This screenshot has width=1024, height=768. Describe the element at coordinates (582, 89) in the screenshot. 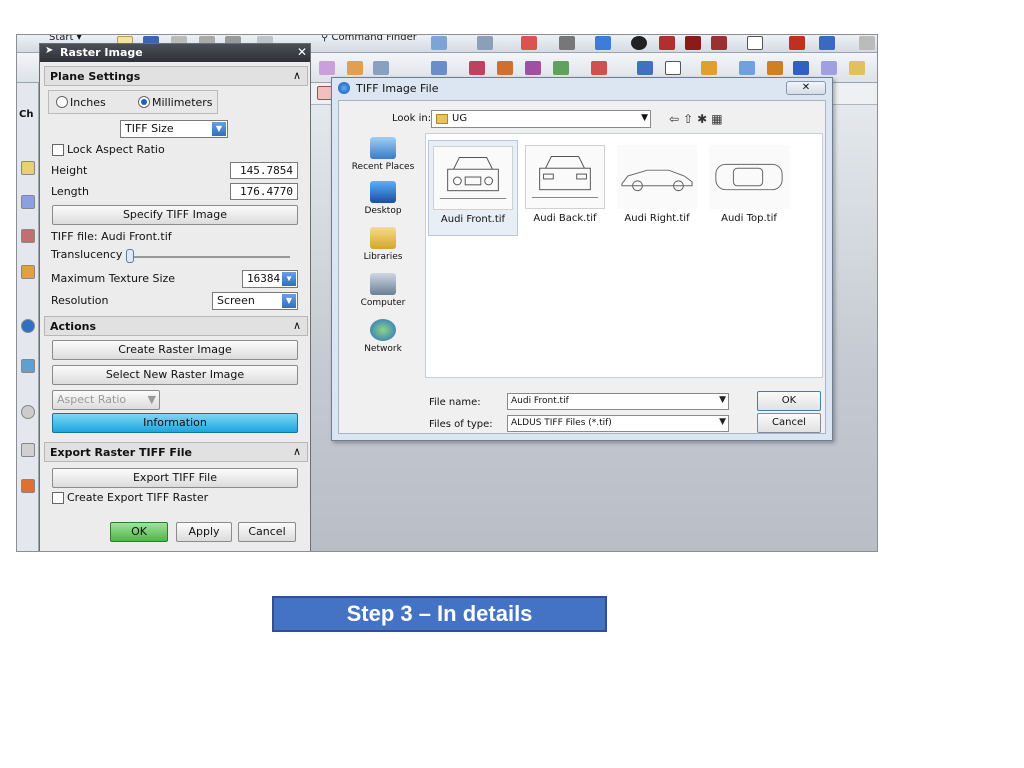

I see `dialog-title-bar: TIFF Image File ✕` at that location.